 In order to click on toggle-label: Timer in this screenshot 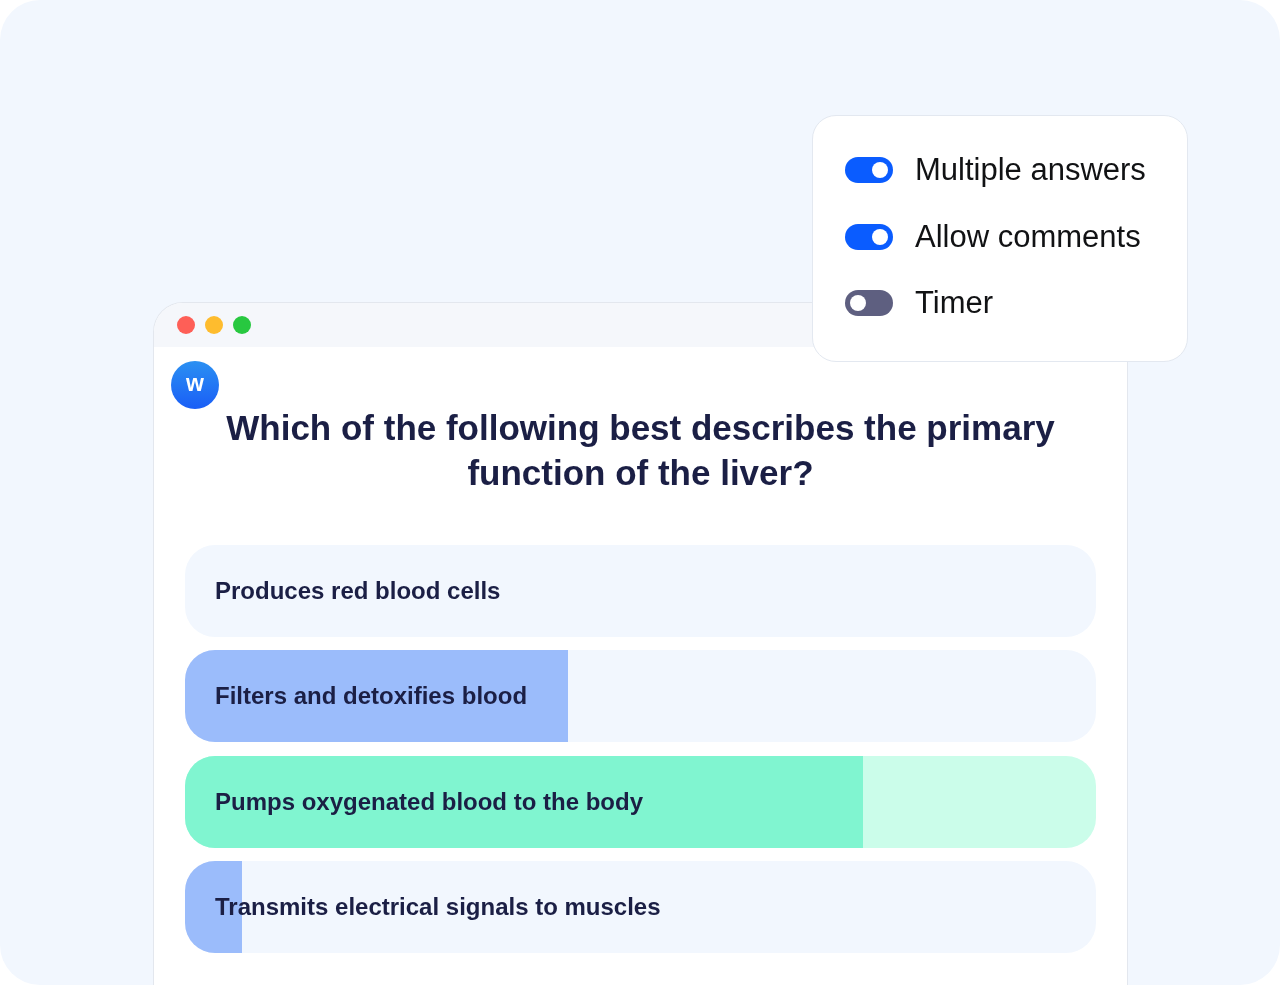, I will do `click(954, 303)`.